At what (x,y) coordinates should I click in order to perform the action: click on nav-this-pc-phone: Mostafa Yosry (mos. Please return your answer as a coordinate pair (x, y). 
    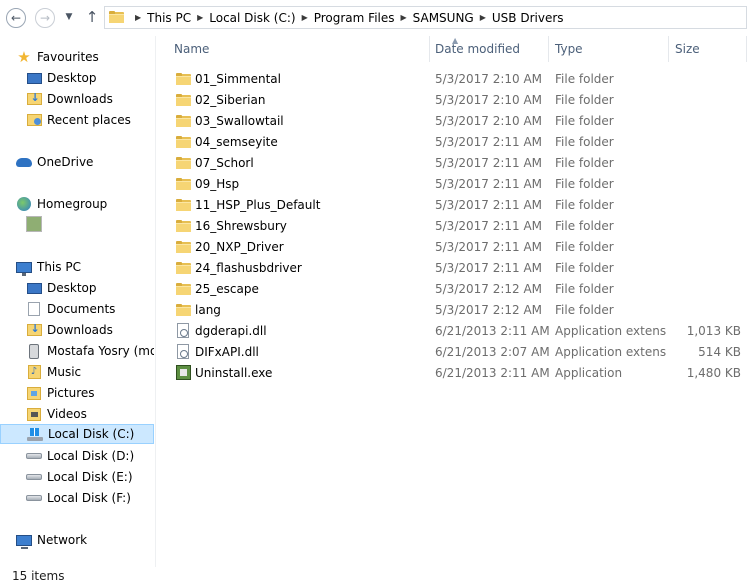
    Looking at the image, I should click on (90, 351).